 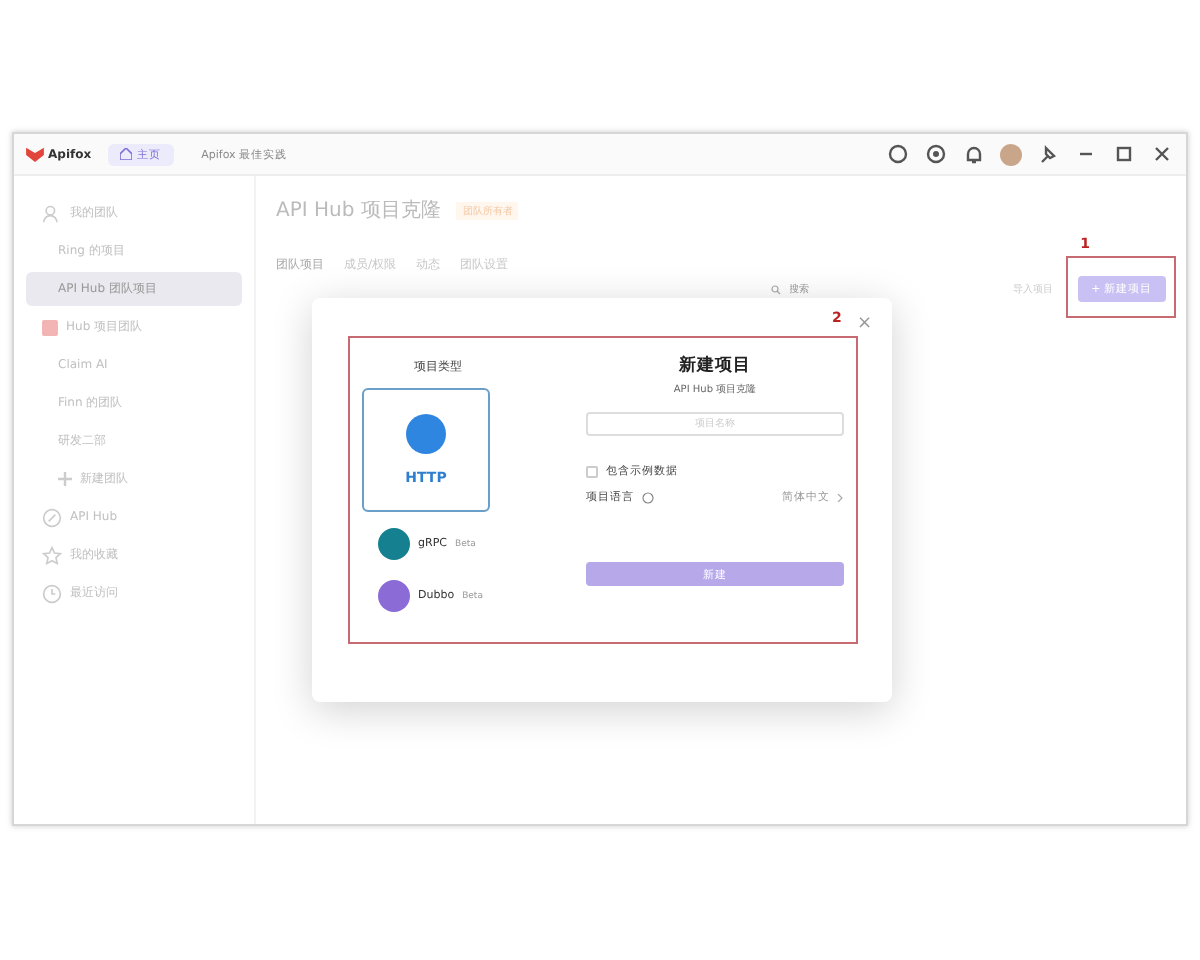 What do you see at coordinates (715, 366) in the screenshot?
I see `dialog-title: 新建项目` at bounding box center [715, 366].